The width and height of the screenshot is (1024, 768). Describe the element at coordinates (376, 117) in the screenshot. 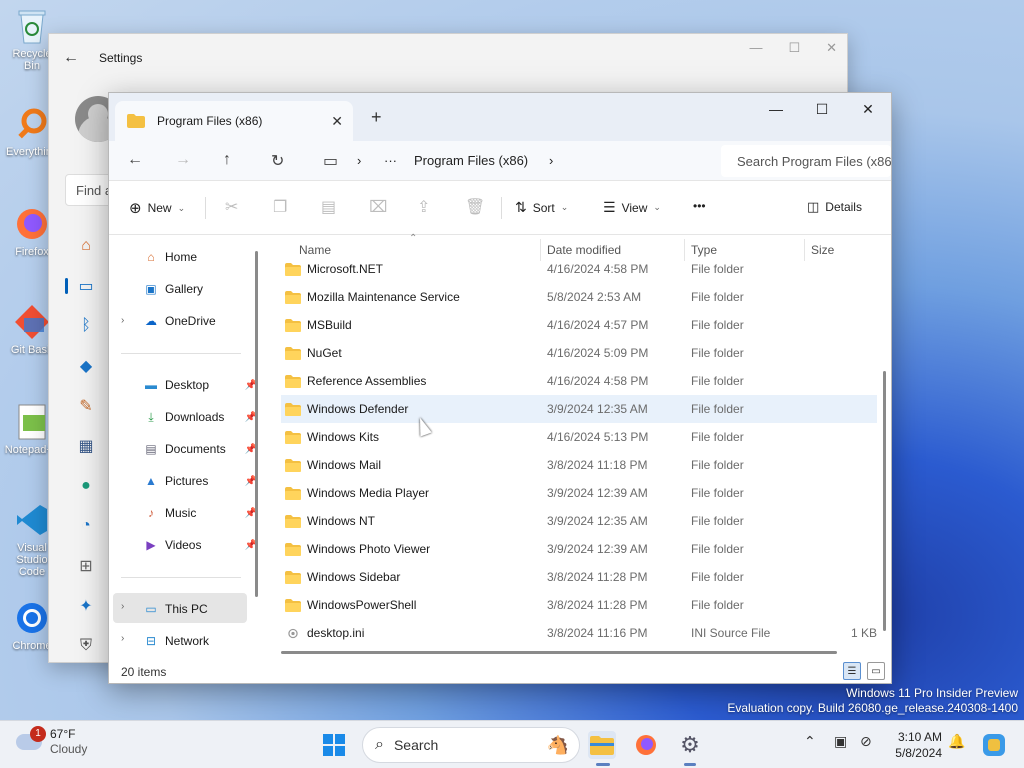

I see `new-tab-plus-icon: +` at that location.